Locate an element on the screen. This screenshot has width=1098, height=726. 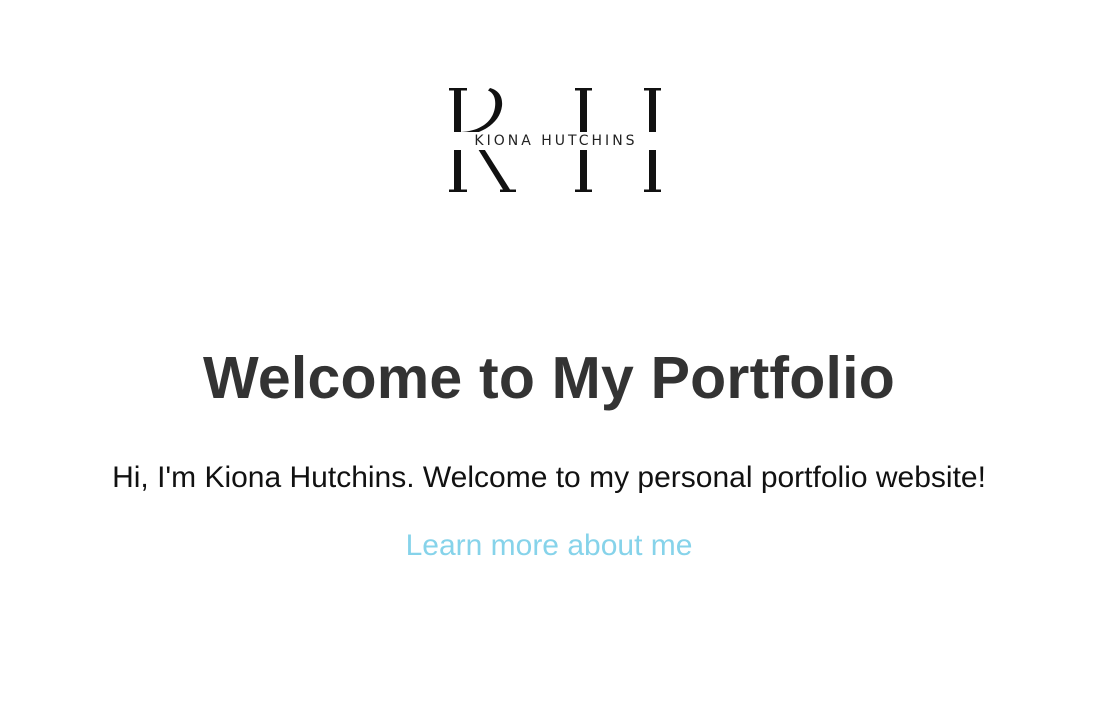
site-logo: KIONA HUTCHINS is located at coordinates (556, 138).